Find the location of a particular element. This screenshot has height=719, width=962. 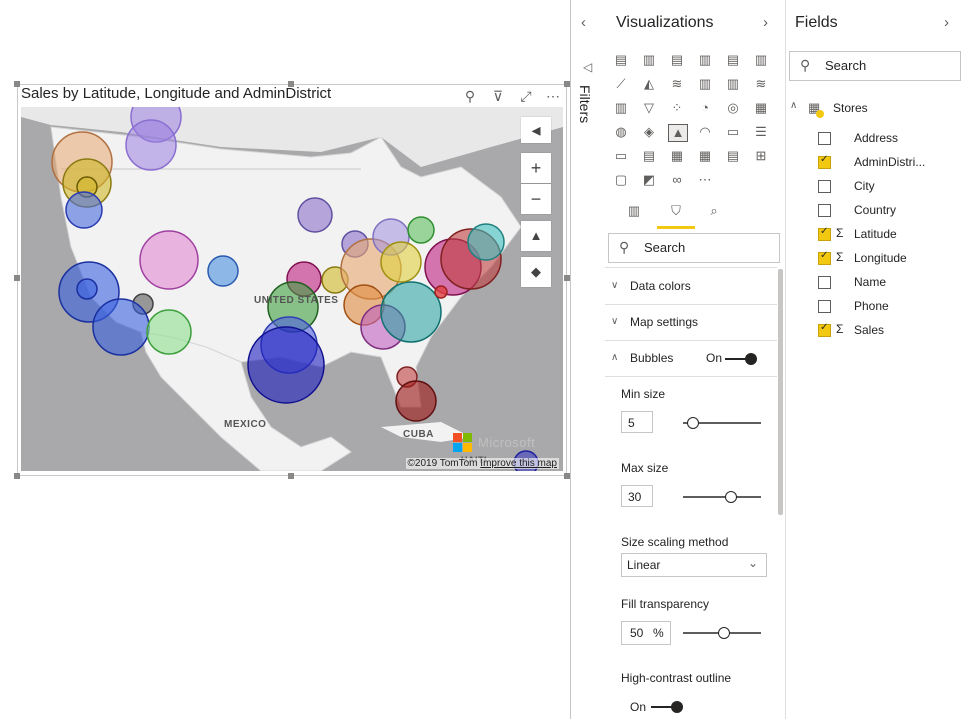

tilt-icon: ▲ is located at coordinates (536, 236).